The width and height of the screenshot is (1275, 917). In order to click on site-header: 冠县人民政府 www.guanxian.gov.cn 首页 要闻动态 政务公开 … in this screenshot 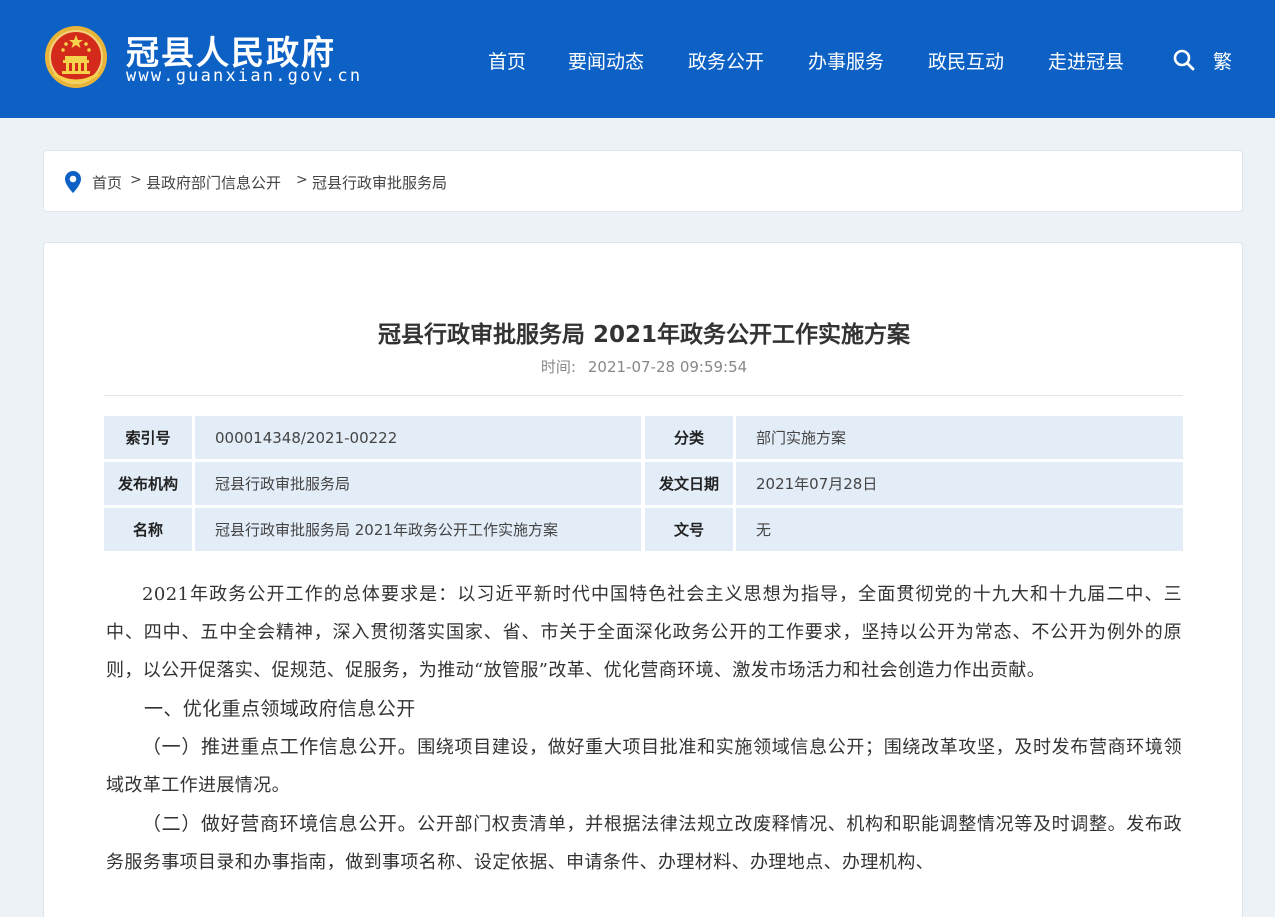, I will do `click(637, 59)`.